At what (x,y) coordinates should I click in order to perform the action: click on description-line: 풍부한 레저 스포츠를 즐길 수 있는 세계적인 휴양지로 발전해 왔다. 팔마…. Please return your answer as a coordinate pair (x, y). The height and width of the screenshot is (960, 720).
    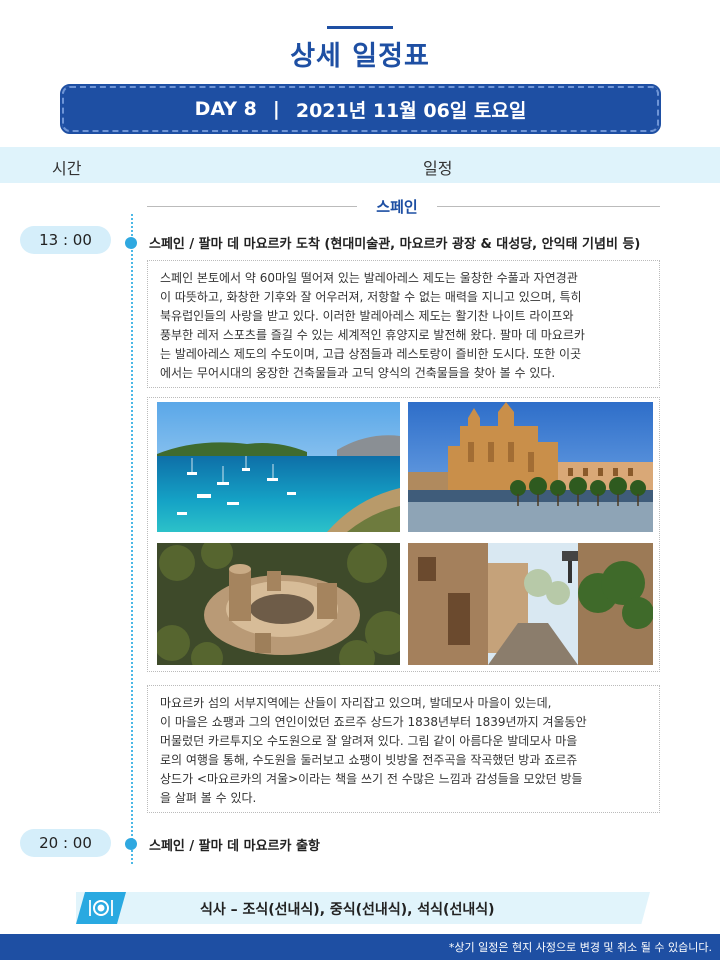
    Looking at the image, I should click on (372, 335).